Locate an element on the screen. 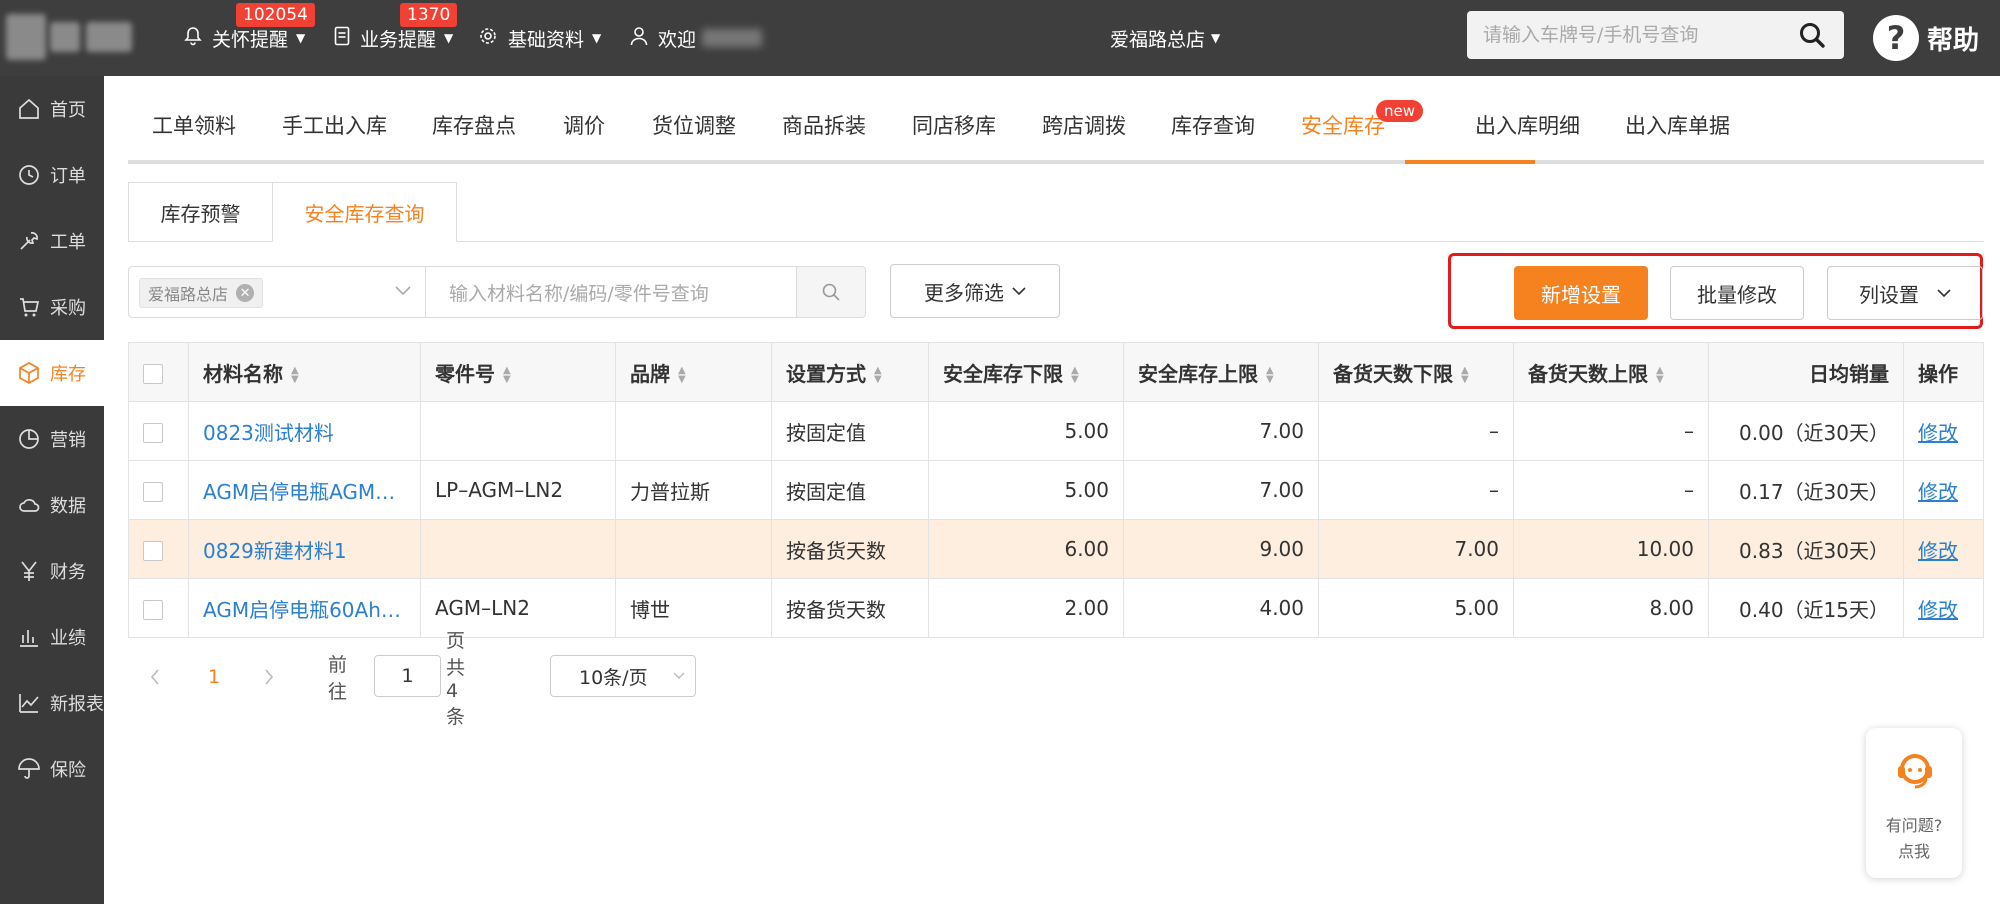 Image resolution: width=2000 pixels, height=904 pixels. add-setting-button: 新增设置 is located at coordinates (1581, 293).